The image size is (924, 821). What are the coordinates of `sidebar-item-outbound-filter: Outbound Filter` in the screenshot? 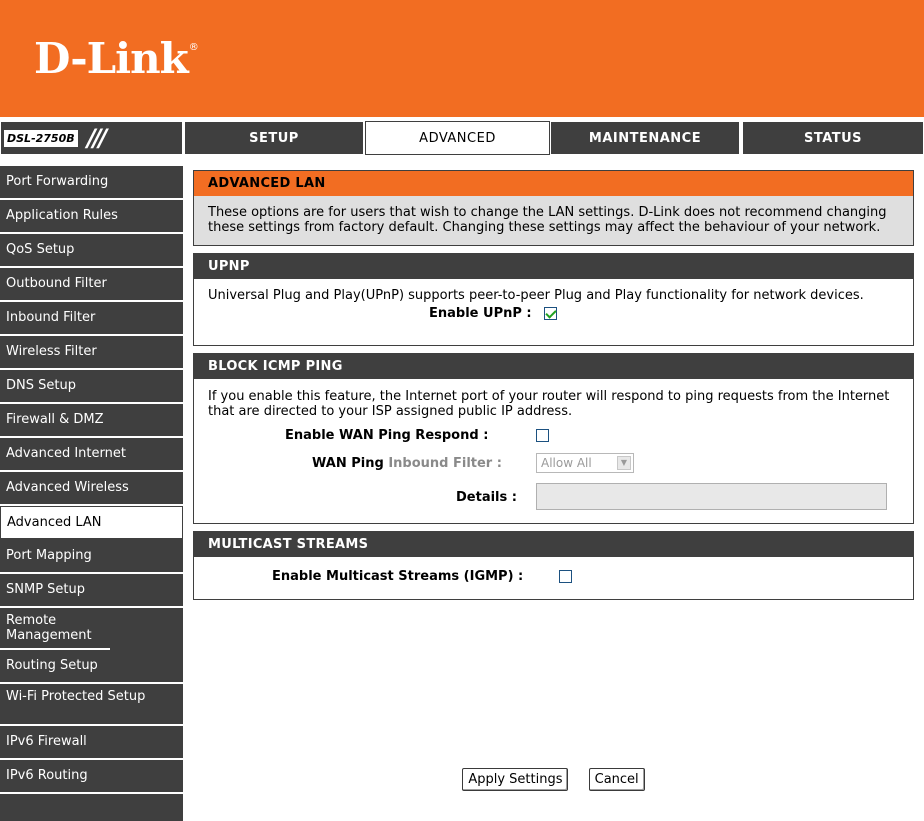 It's located at (91, 285).